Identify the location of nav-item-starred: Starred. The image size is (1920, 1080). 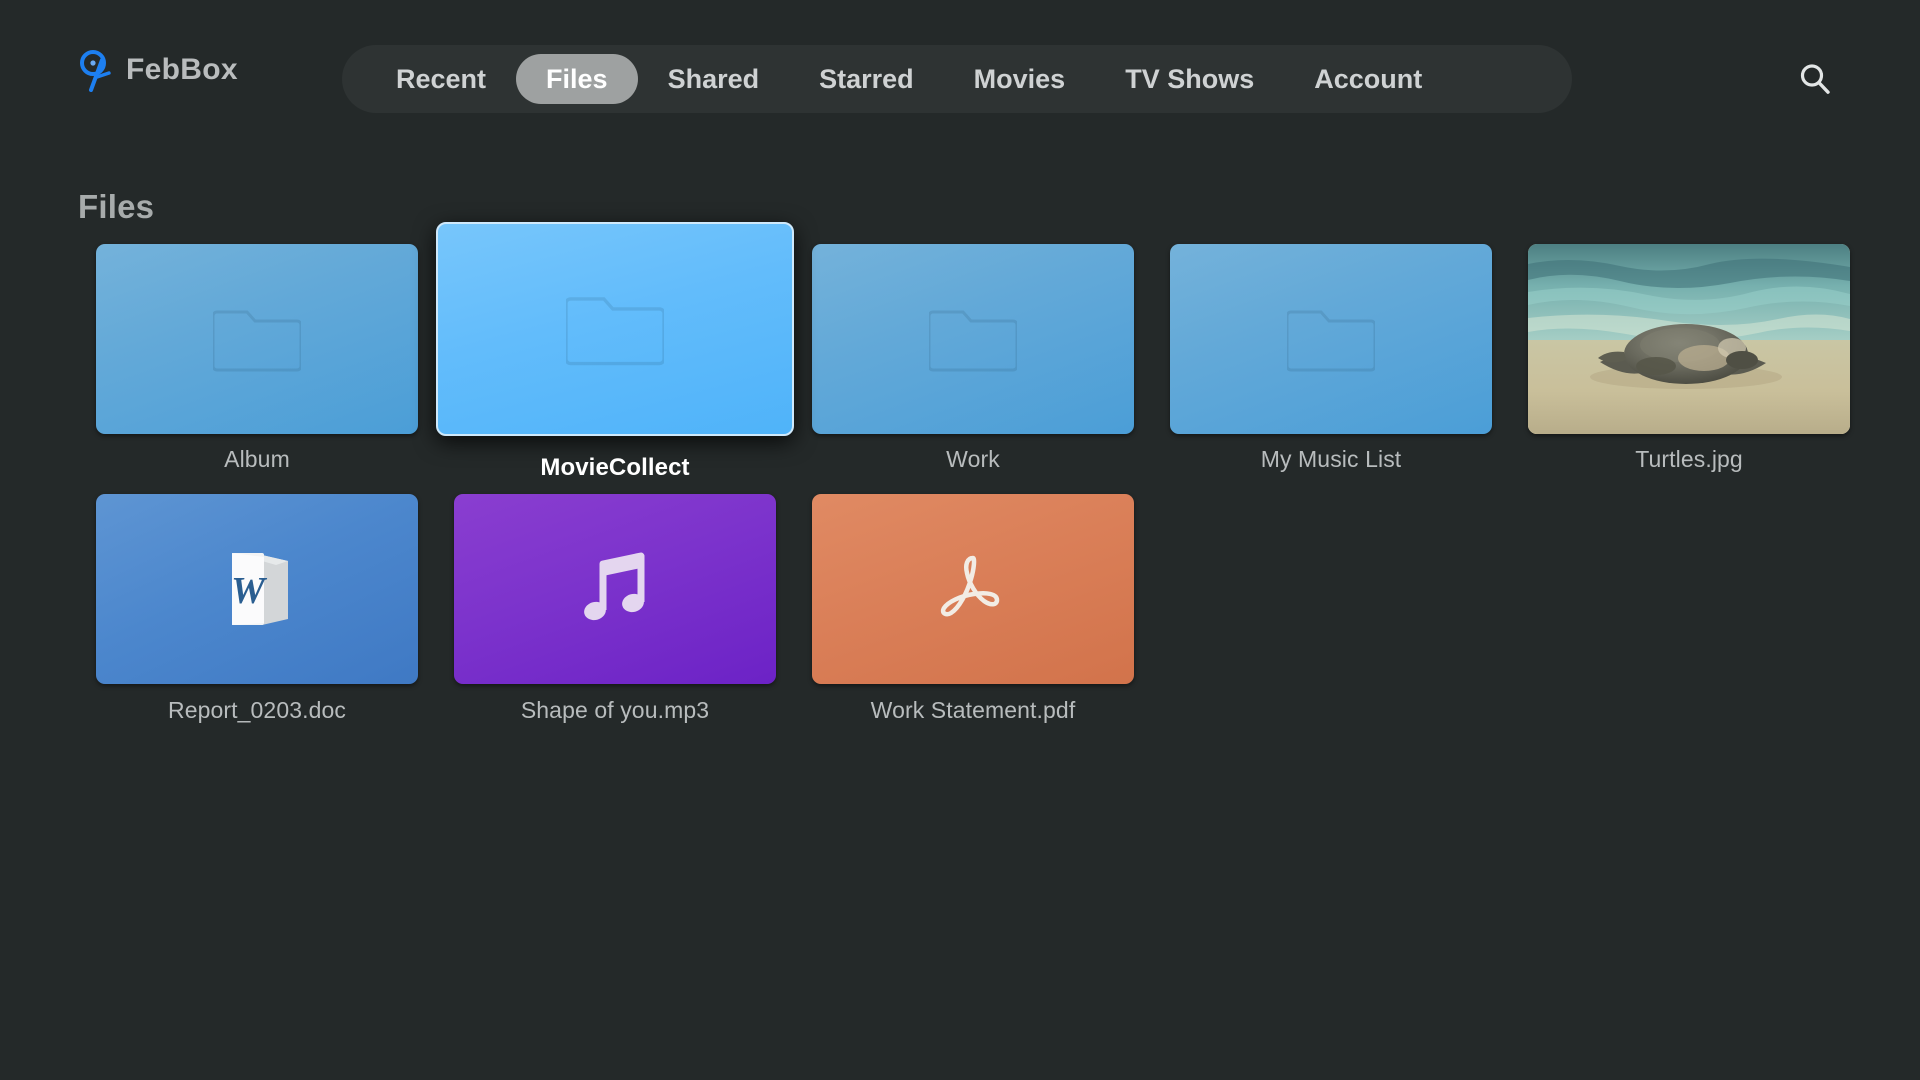
(866, 79).